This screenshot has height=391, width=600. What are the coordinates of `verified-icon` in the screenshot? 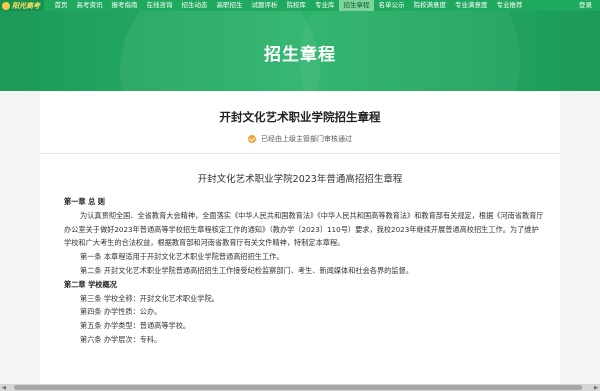 It's located at (252, 139).